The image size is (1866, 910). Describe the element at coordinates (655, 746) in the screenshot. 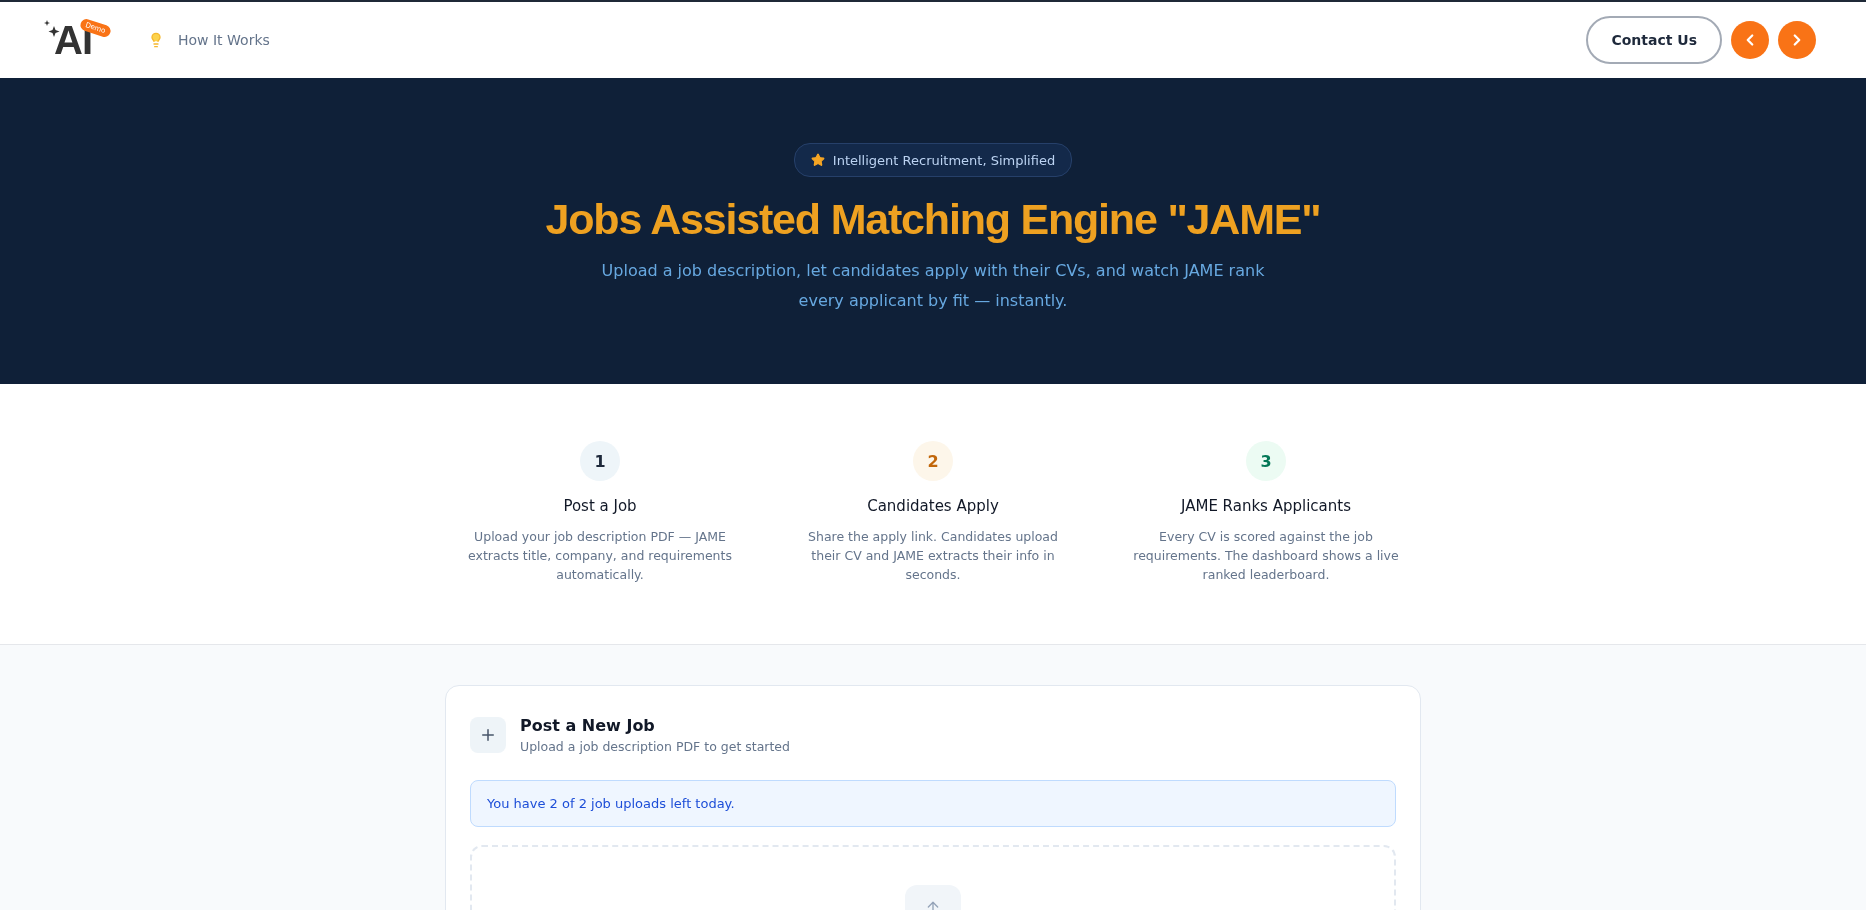

I see `card-subtitle: Upload a job description PDF to get started` at that location.